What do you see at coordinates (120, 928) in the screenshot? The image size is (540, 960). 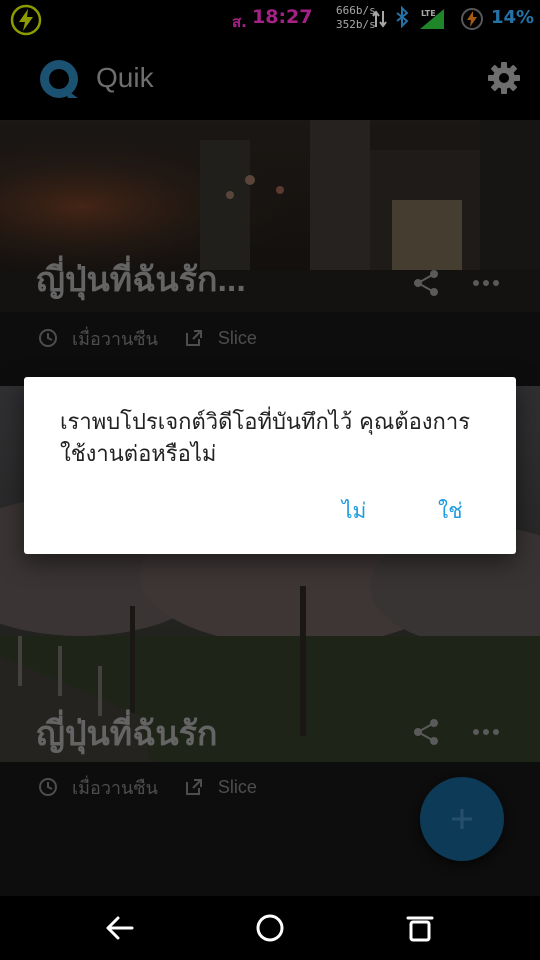 I see `back-icon` at bounding box center [120, 928].